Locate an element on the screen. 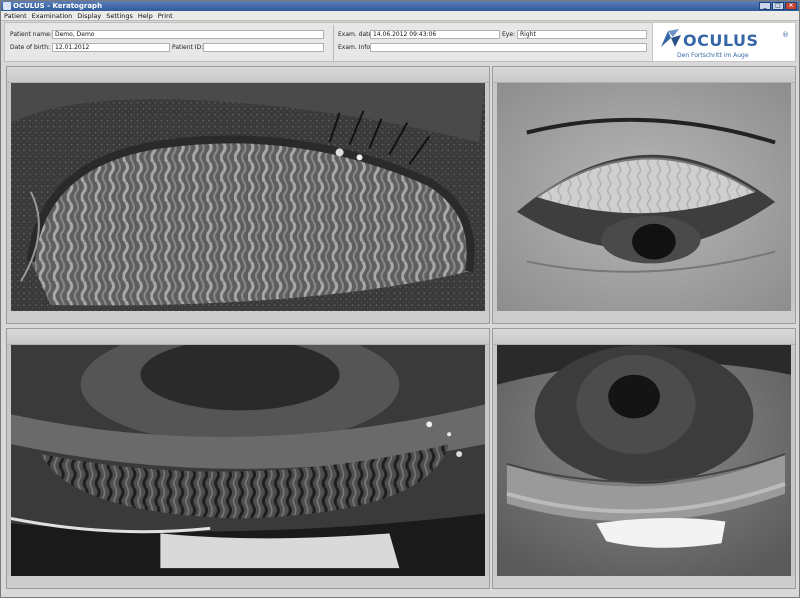 The image size is (800, 598). upper-eye-photo-image is located at coordinates (644, 197).